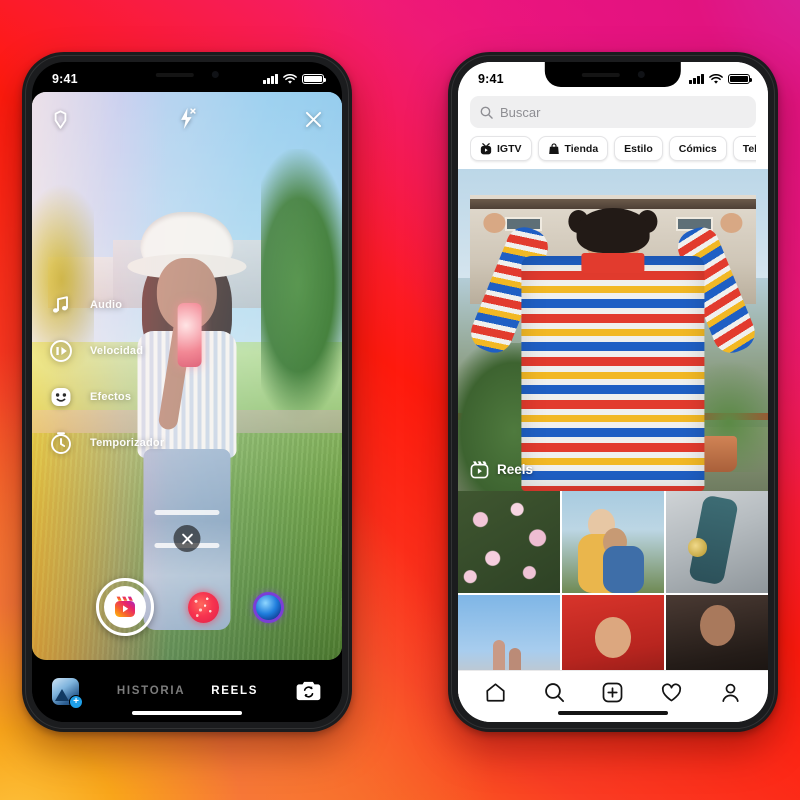  Describe the element at coordinates (716, 542) in the screenshot. I see `grid-cell-skateboard` at that location.